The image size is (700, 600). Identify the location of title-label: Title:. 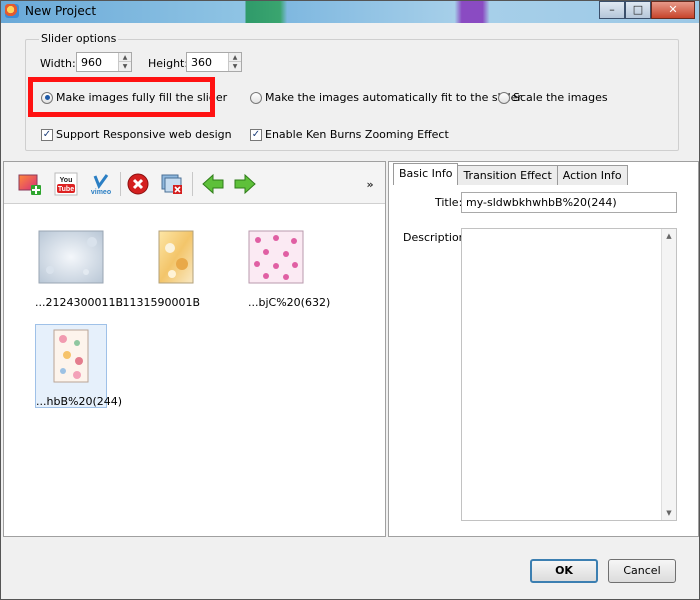
(449, 202).